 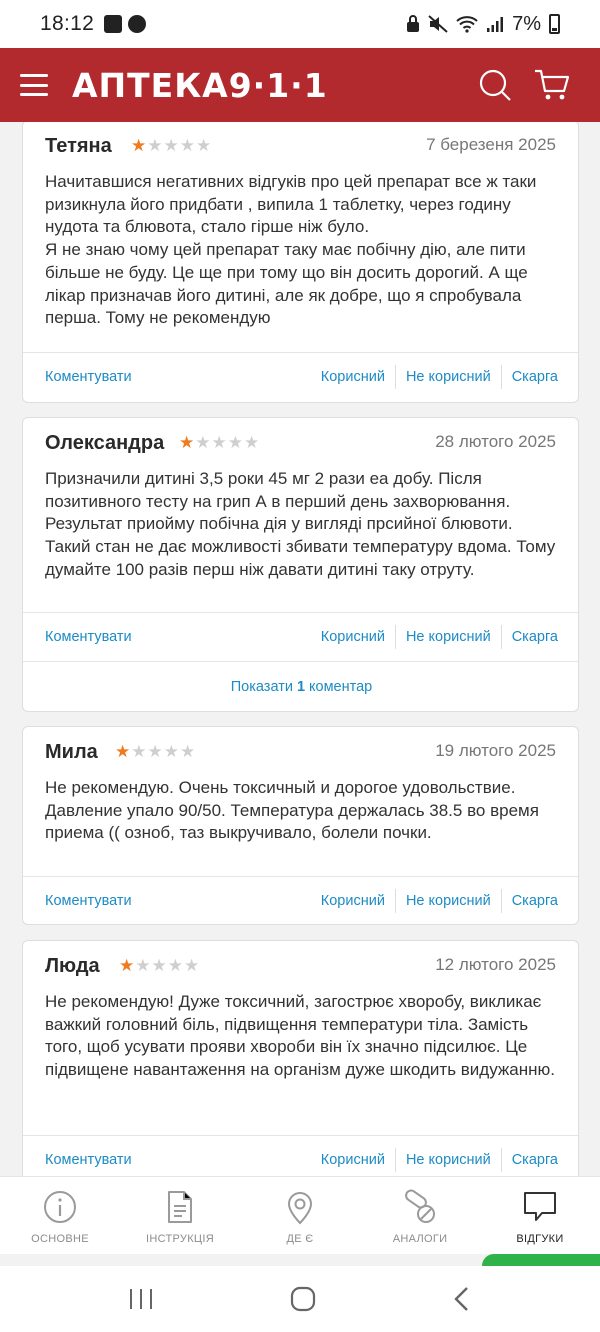 I want to click on tab-main: ОСНОВНЕ, so click(x=60, y=1215).